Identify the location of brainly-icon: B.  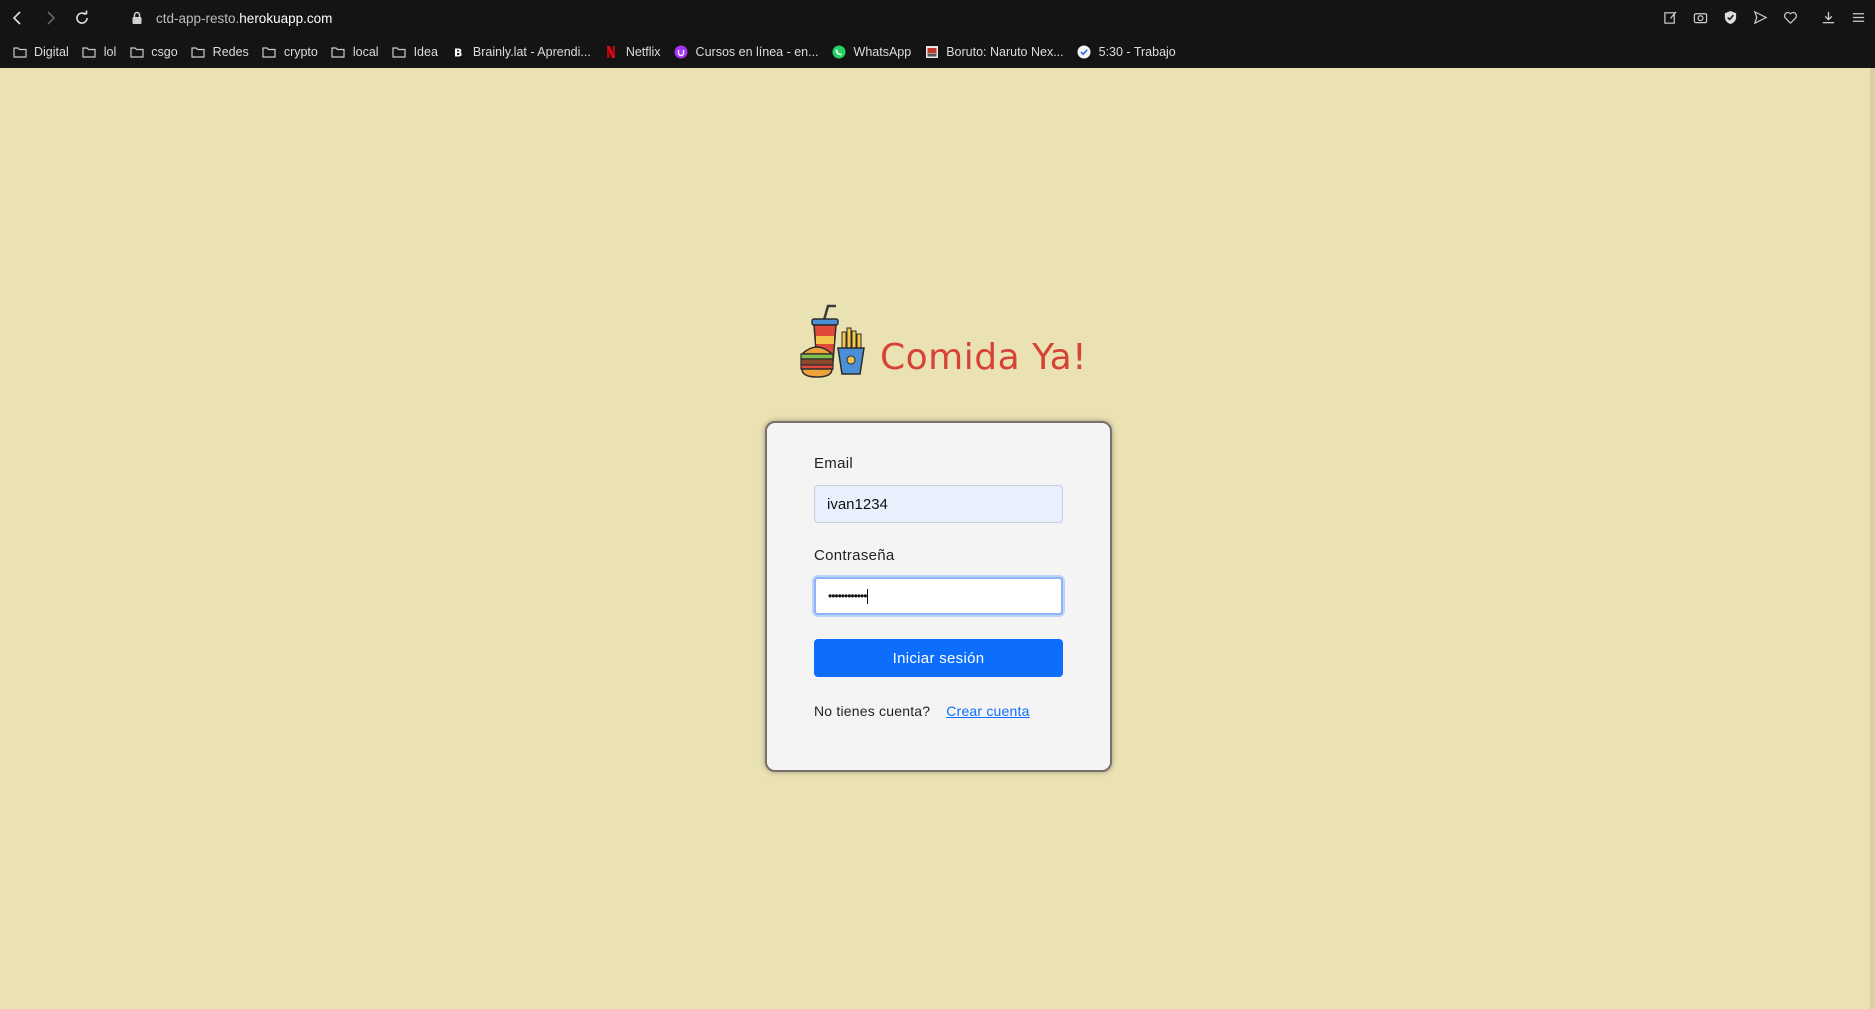
(458, 52).